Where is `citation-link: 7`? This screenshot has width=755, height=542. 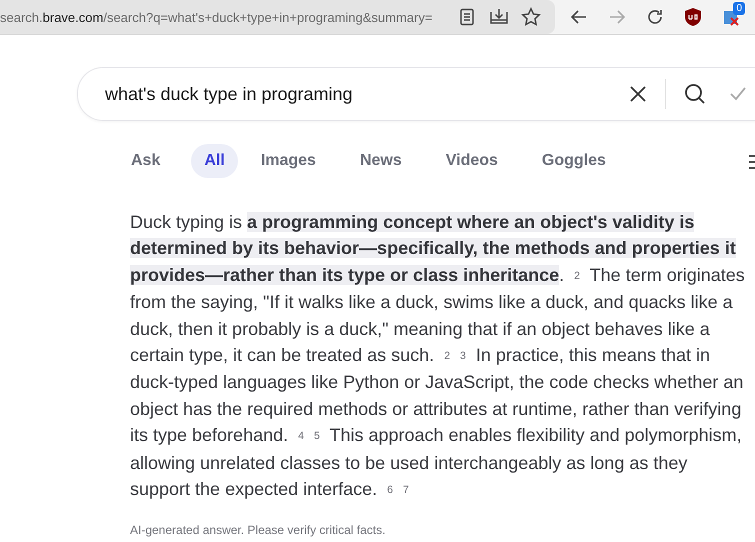
citation-link: 7 is located at coordinates (406, 490).